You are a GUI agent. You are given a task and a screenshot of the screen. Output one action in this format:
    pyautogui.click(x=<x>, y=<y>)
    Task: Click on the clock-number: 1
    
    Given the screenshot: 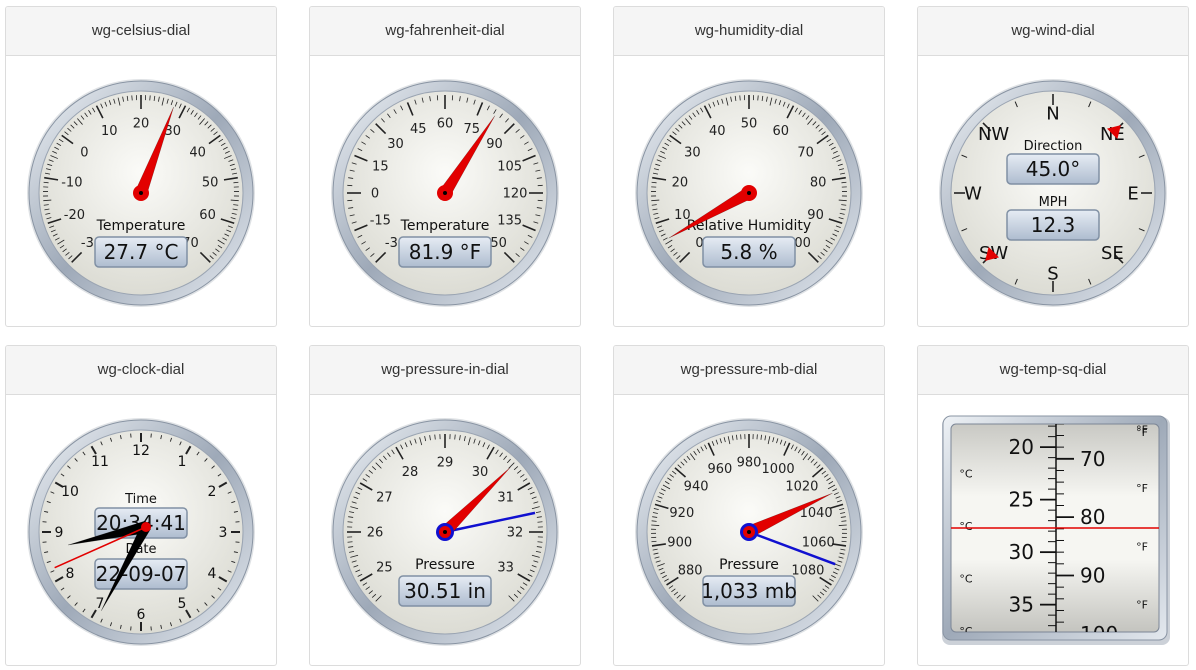 What is the action you would take?
    pyautogui.click(x=182, y=462)
    